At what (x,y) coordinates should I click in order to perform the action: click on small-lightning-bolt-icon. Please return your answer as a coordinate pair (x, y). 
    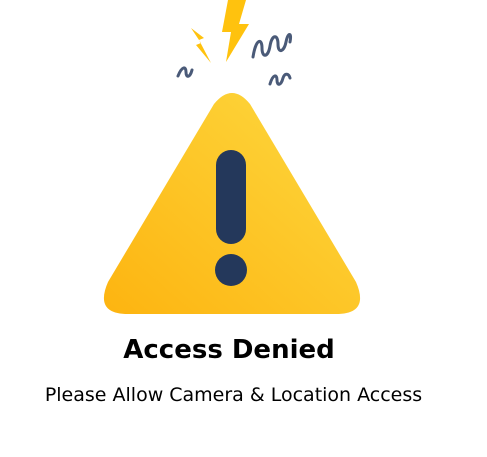
    Looking at the image, I should click on (201, 45).